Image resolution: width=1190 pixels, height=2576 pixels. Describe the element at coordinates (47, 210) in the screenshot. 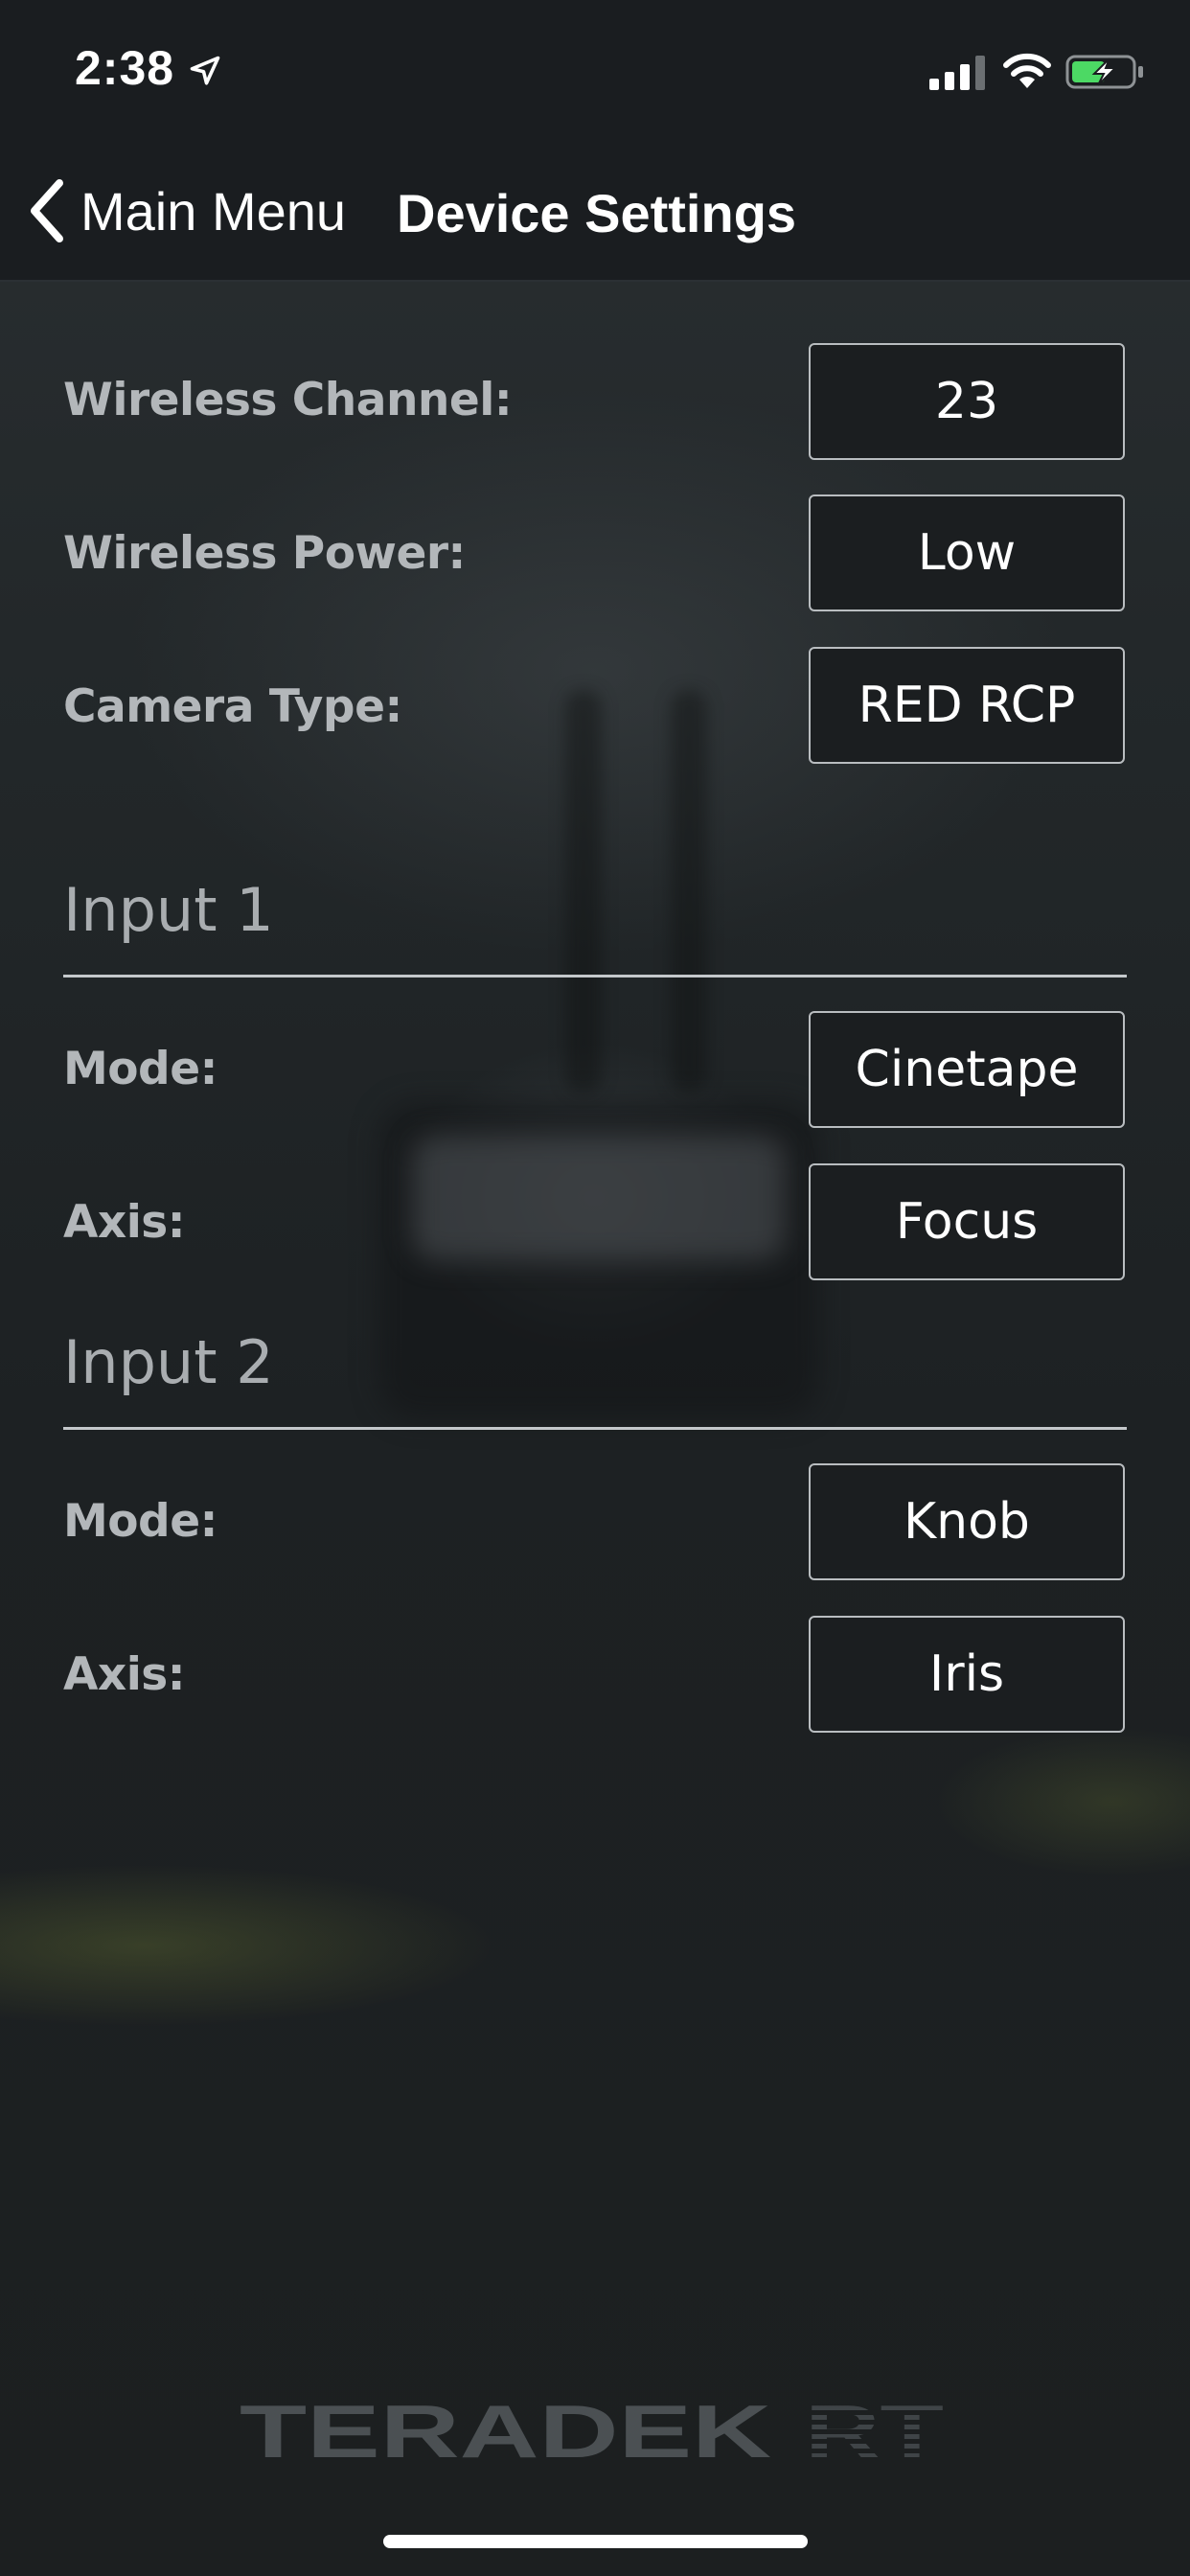

I see `chevron-left-icon` at that location.